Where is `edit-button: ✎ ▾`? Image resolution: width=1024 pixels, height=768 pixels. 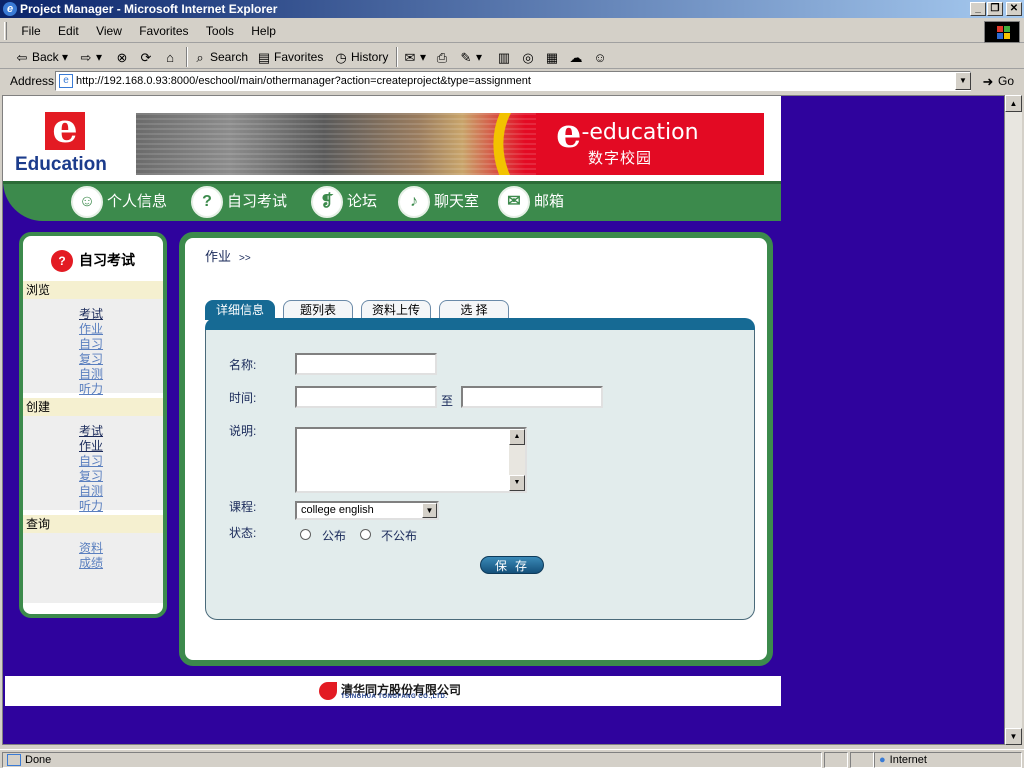 edit-button: ✎ ▾ is located at coordinates (470, 57).